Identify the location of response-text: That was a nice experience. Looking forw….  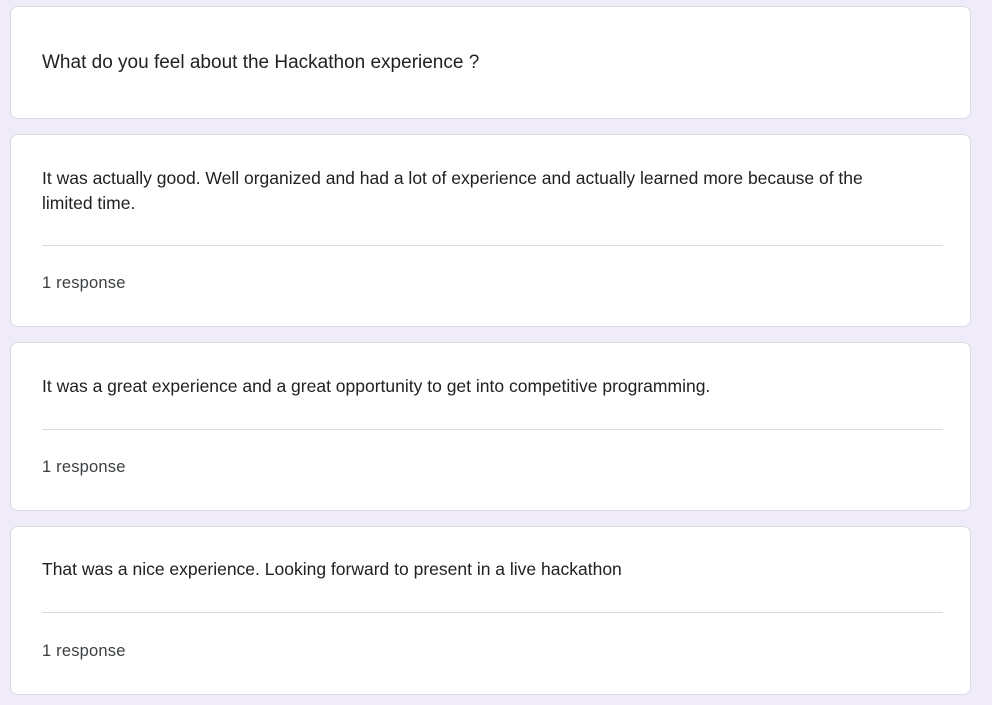
(332, 569).